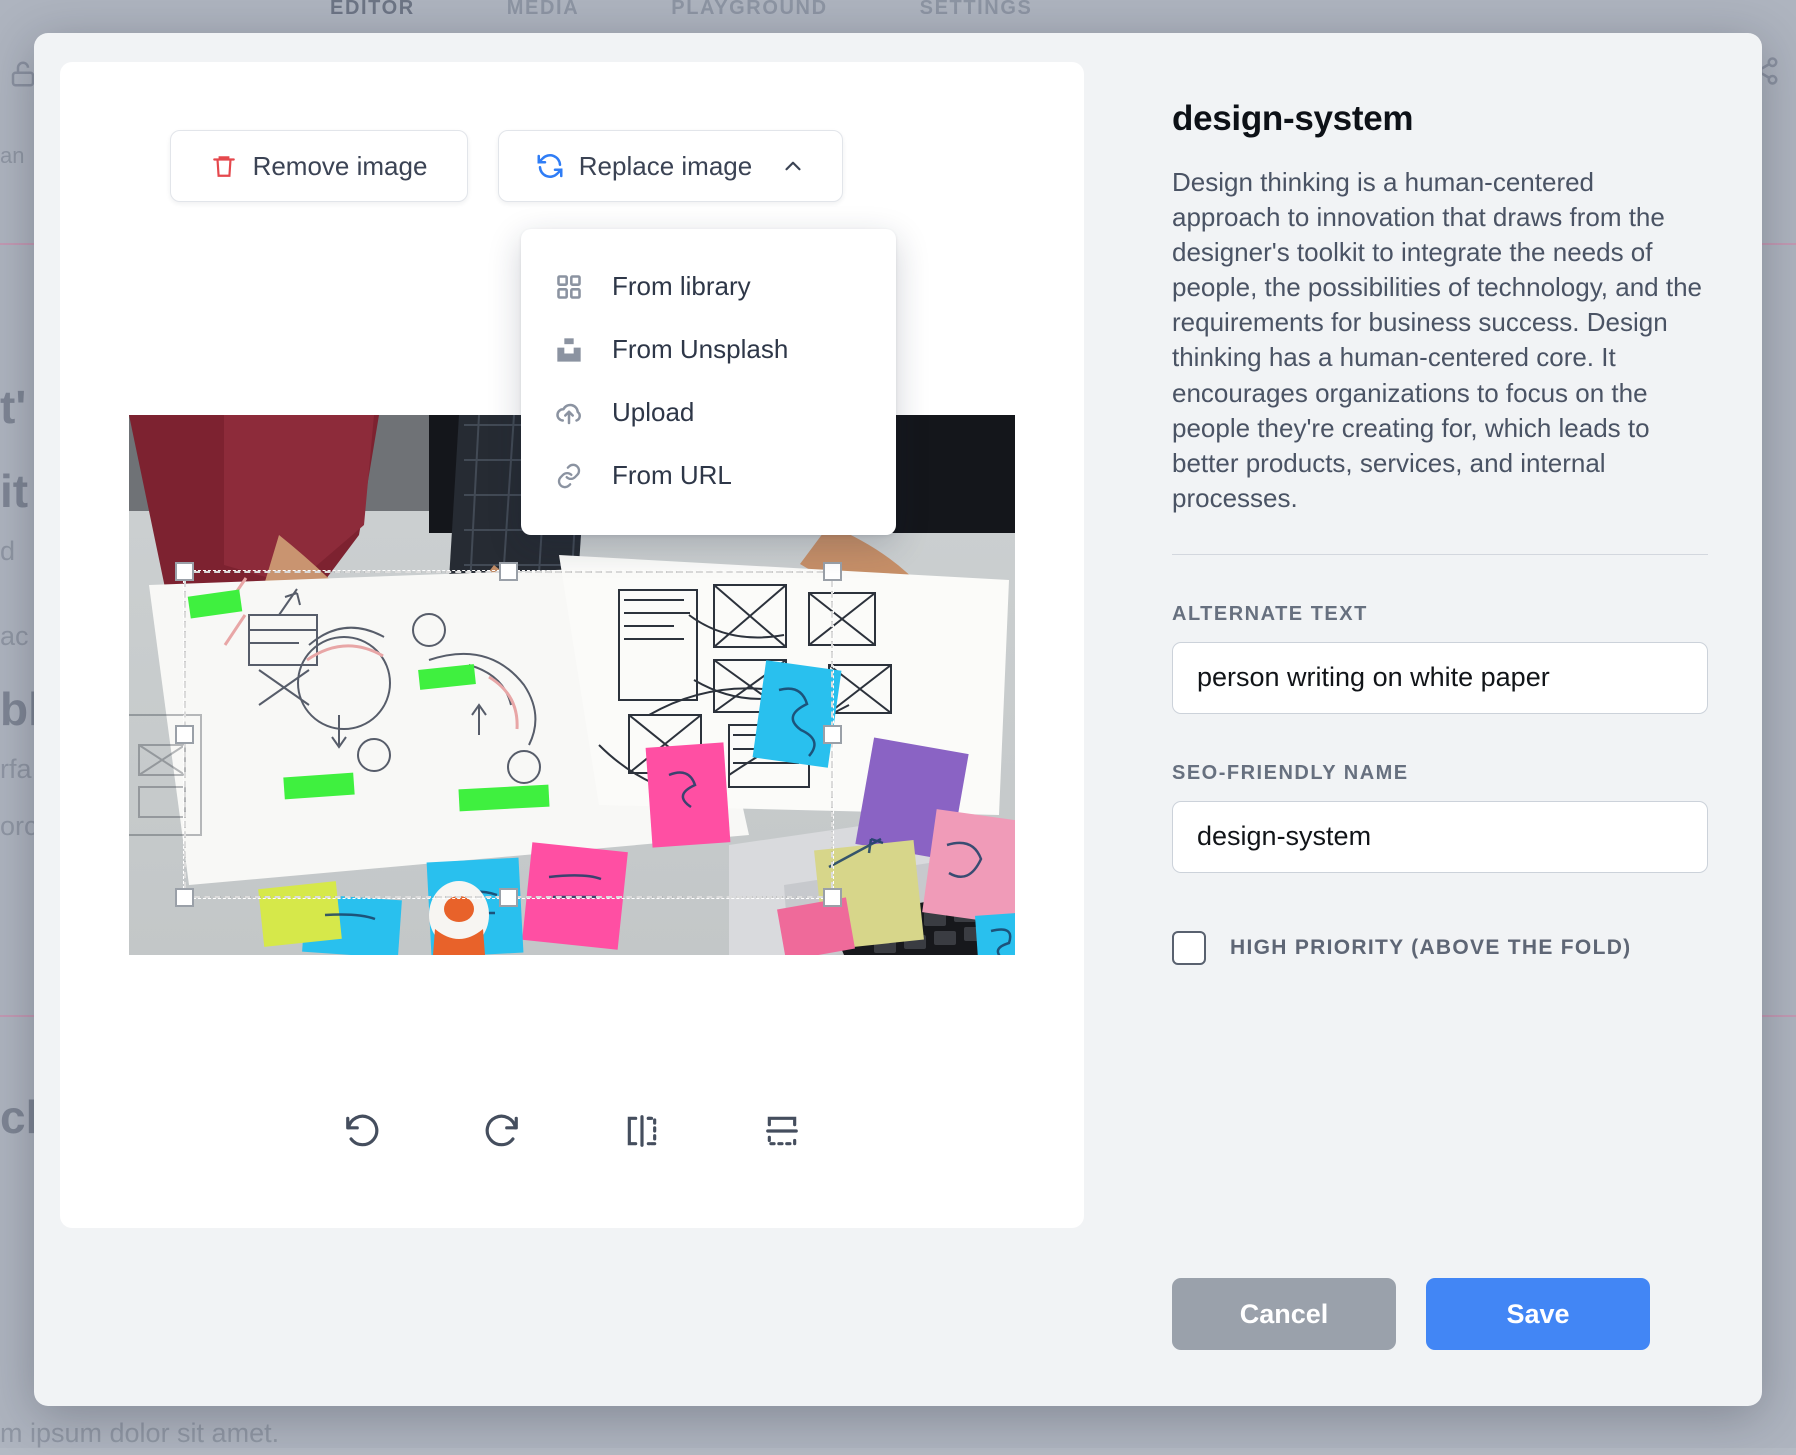 The image size is (1796, 1455). I want to click on replace-image-menu: From library From Unsplash Upload, so click(708, 382).